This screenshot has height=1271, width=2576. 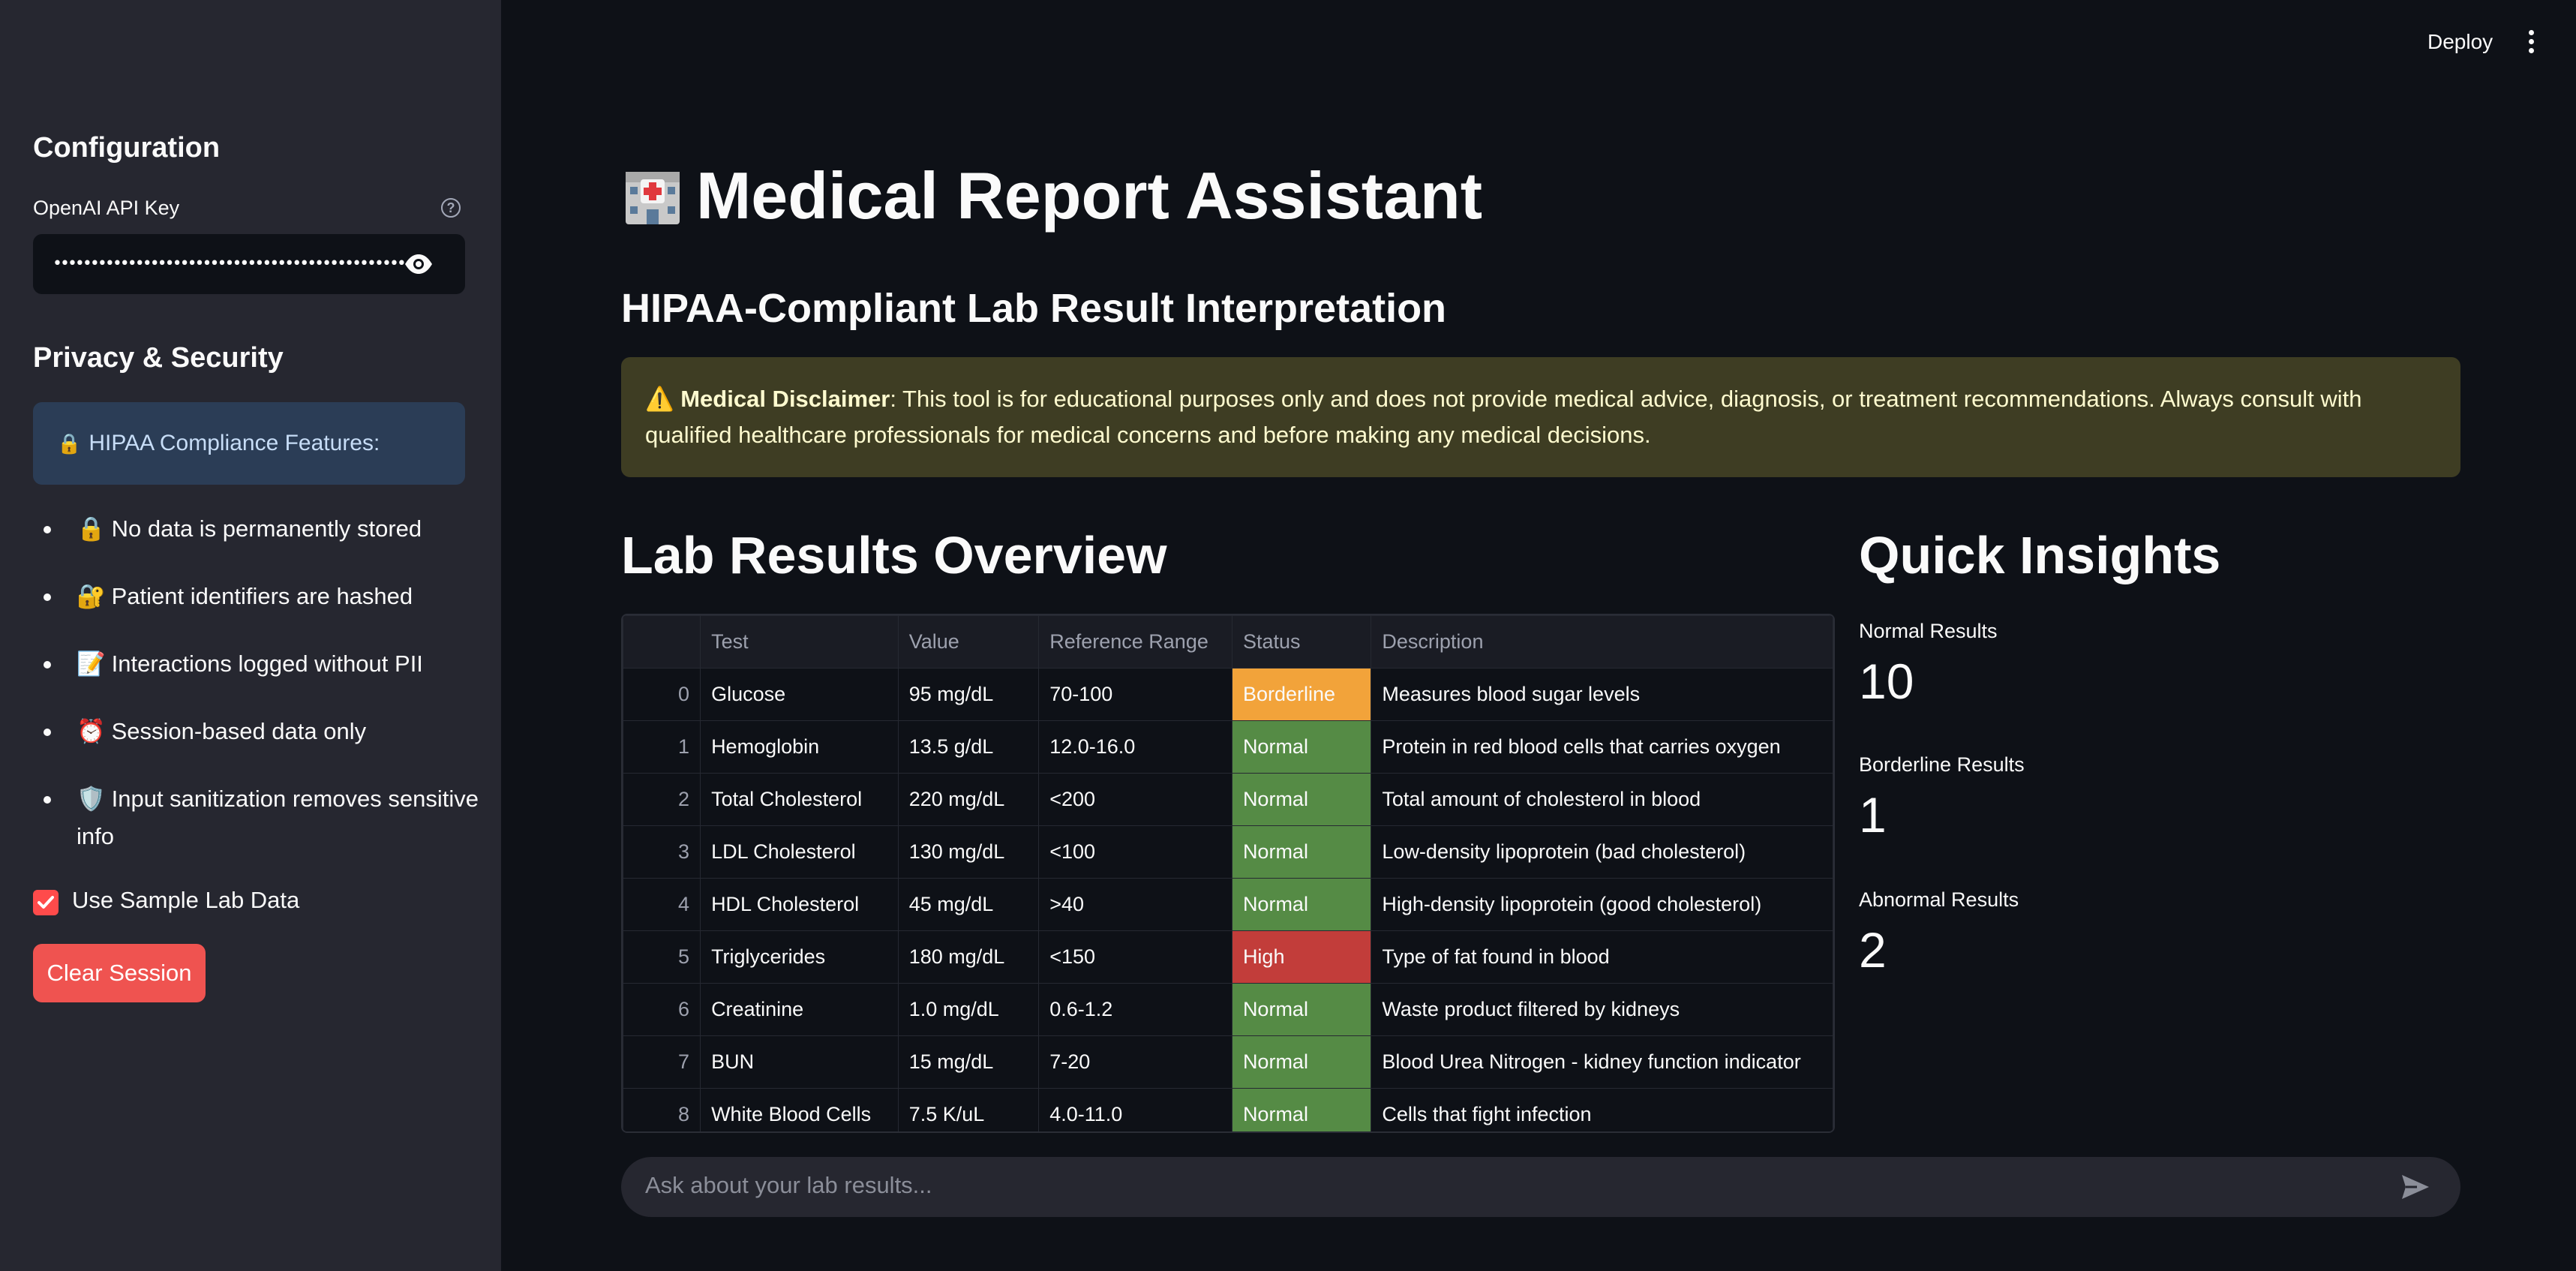 What do you see at coordinates (1135, 904) in the screenshot?
I see `range-cell: >40` at bounding box center [1135, 904].